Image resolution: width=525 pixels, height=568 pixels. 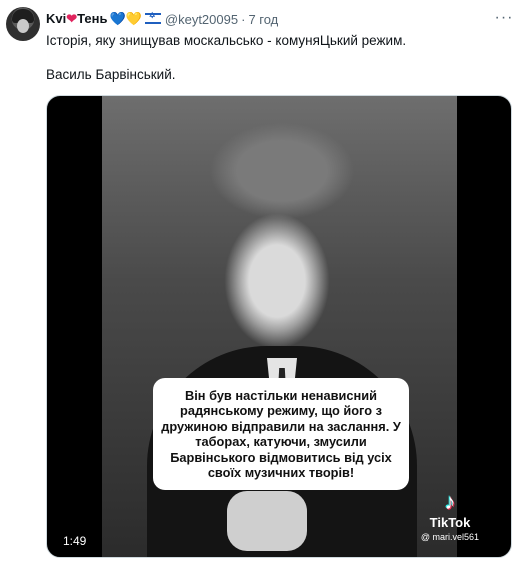 I want to click on author-name-part2: Тень, so click(x=92, y=18).